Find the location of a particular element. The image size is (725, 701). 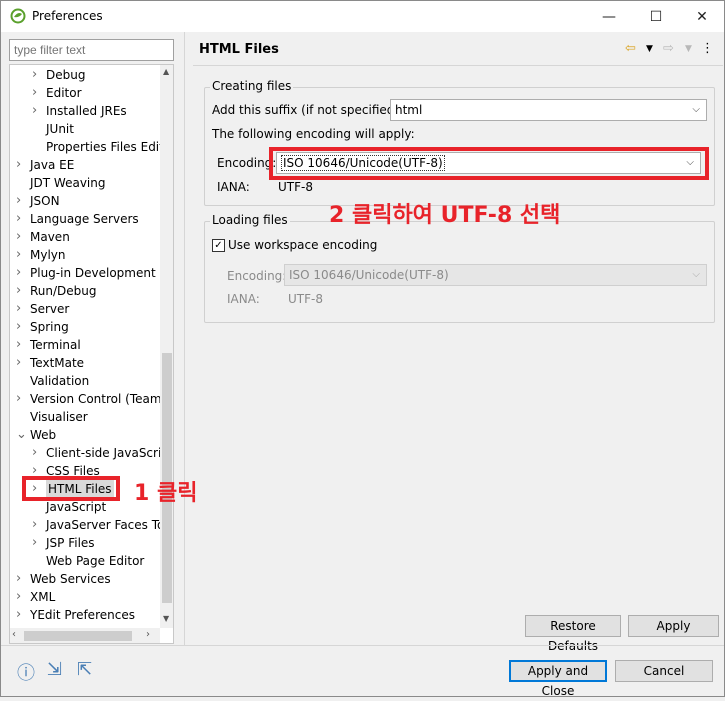

tree-item: › YEdit Preferences is located at coordinates (85, 615).